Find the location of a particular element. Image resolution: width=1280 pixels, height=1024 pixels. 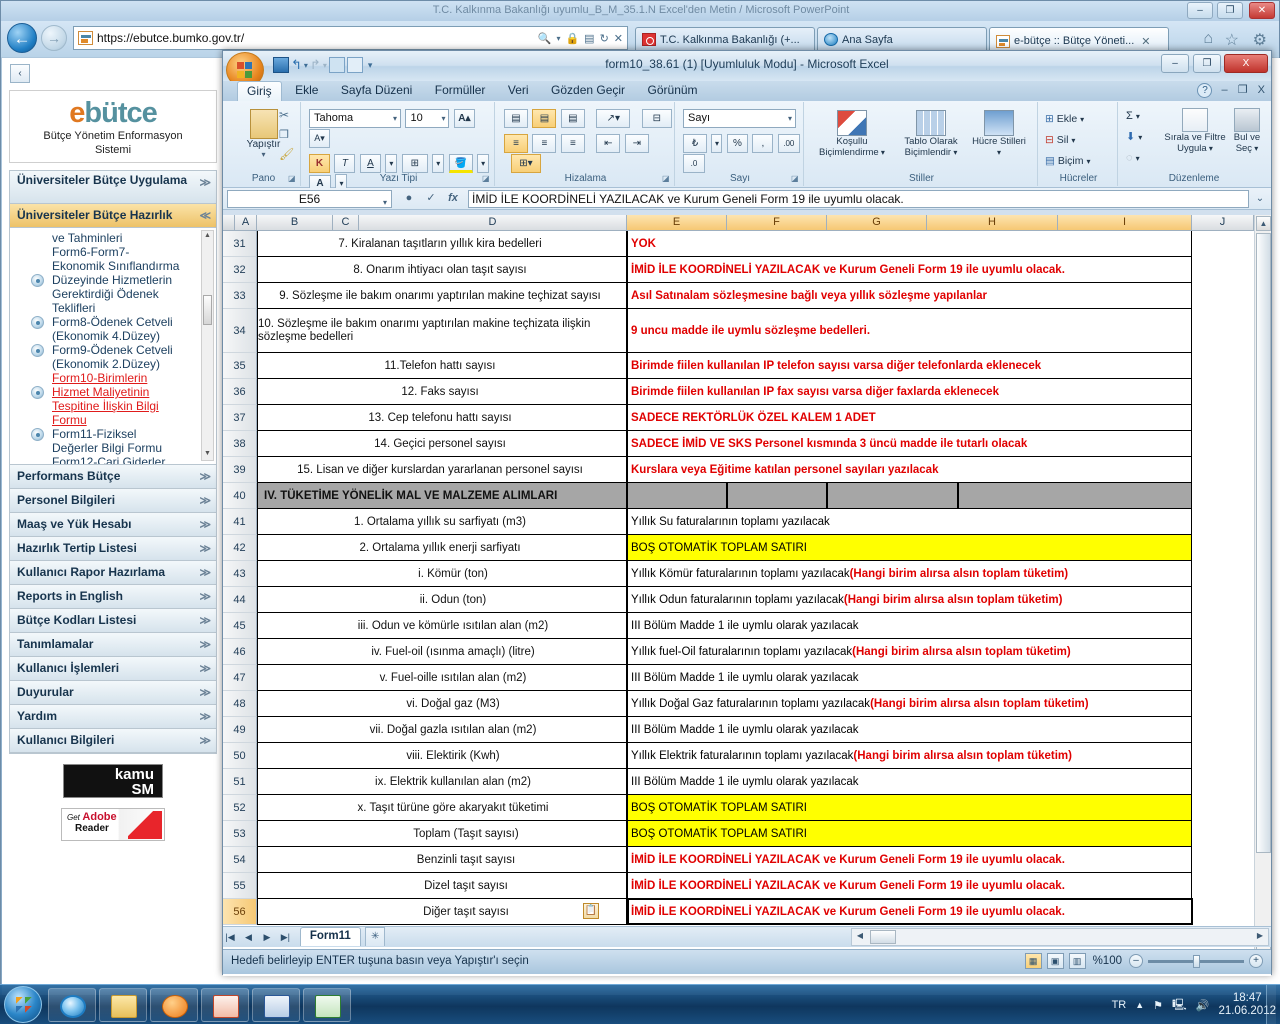

cell-D: 1. Ortalama yıllık su sarfiyatı (m3) is located at coordinates (442, 522).